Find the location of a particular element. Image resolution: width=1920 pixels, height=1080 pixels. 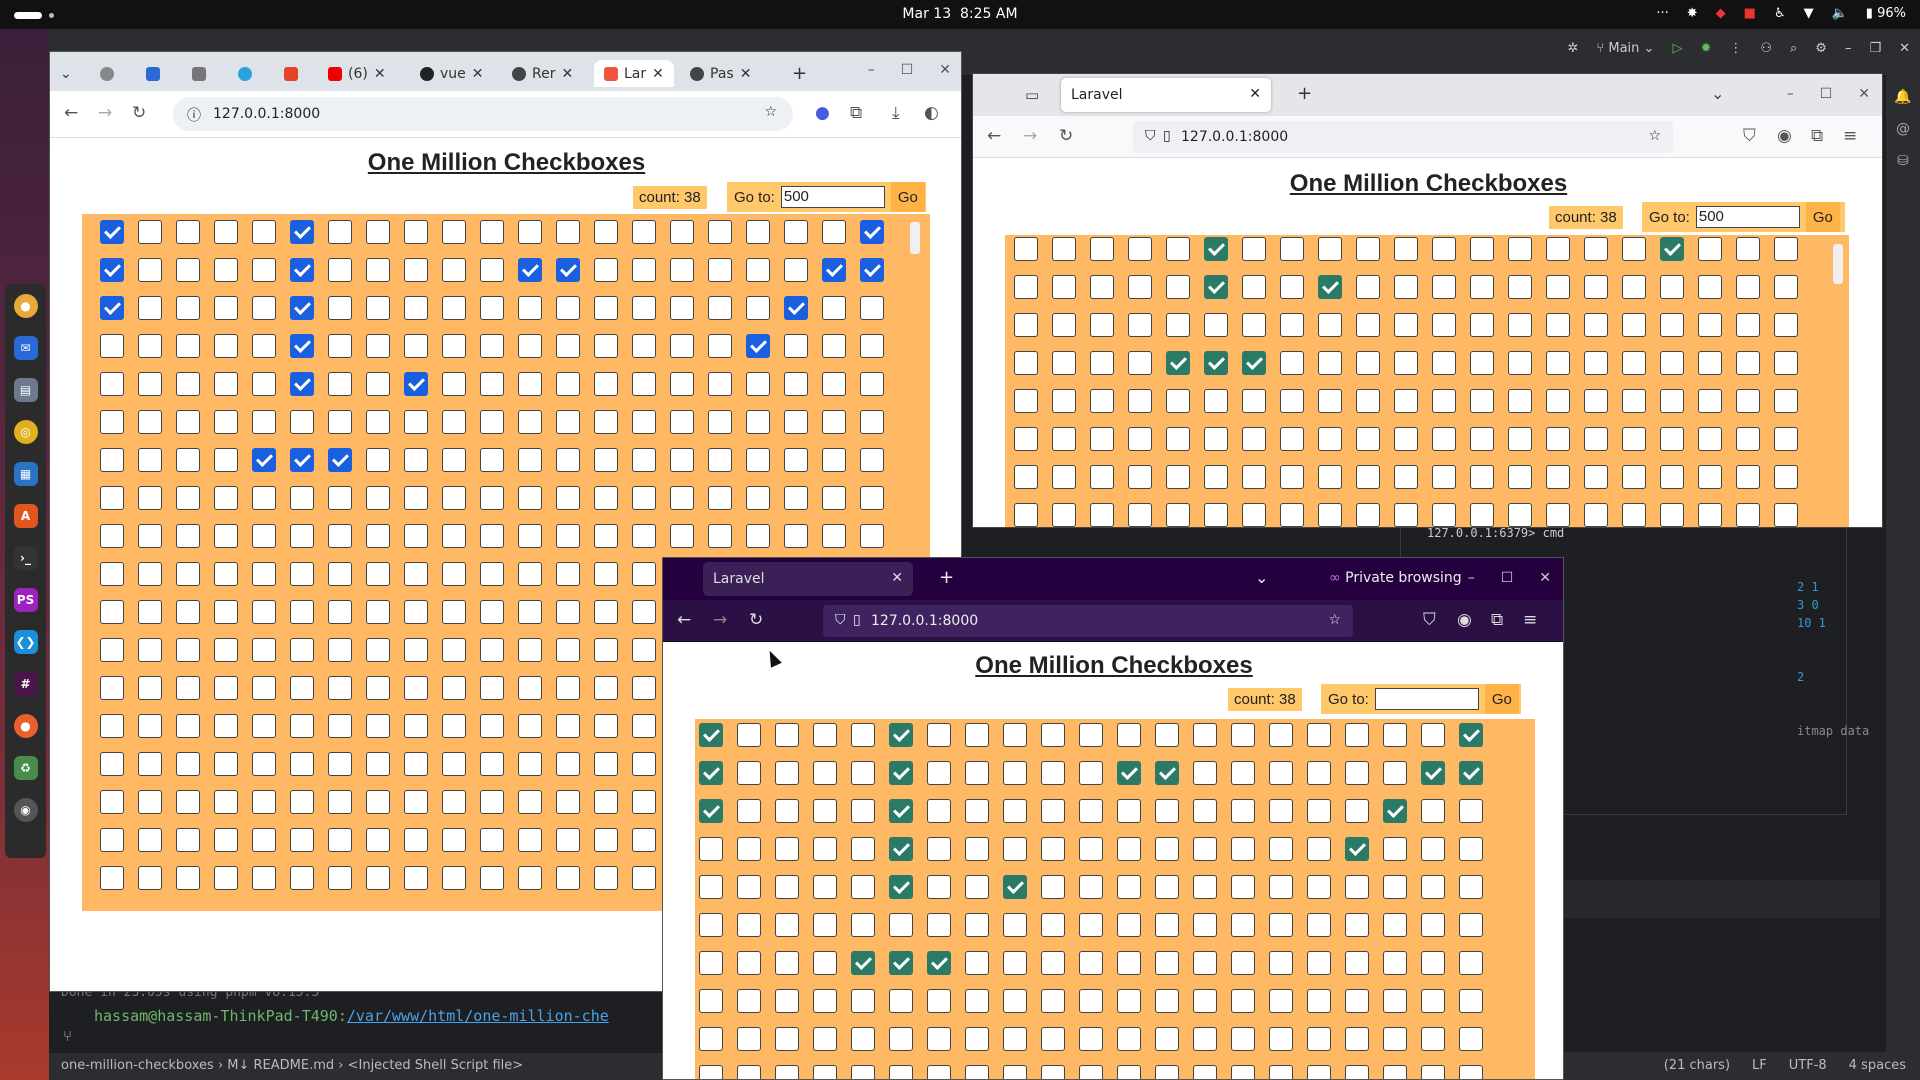

new-tab-button: + is located at coordinates (1304, 93).